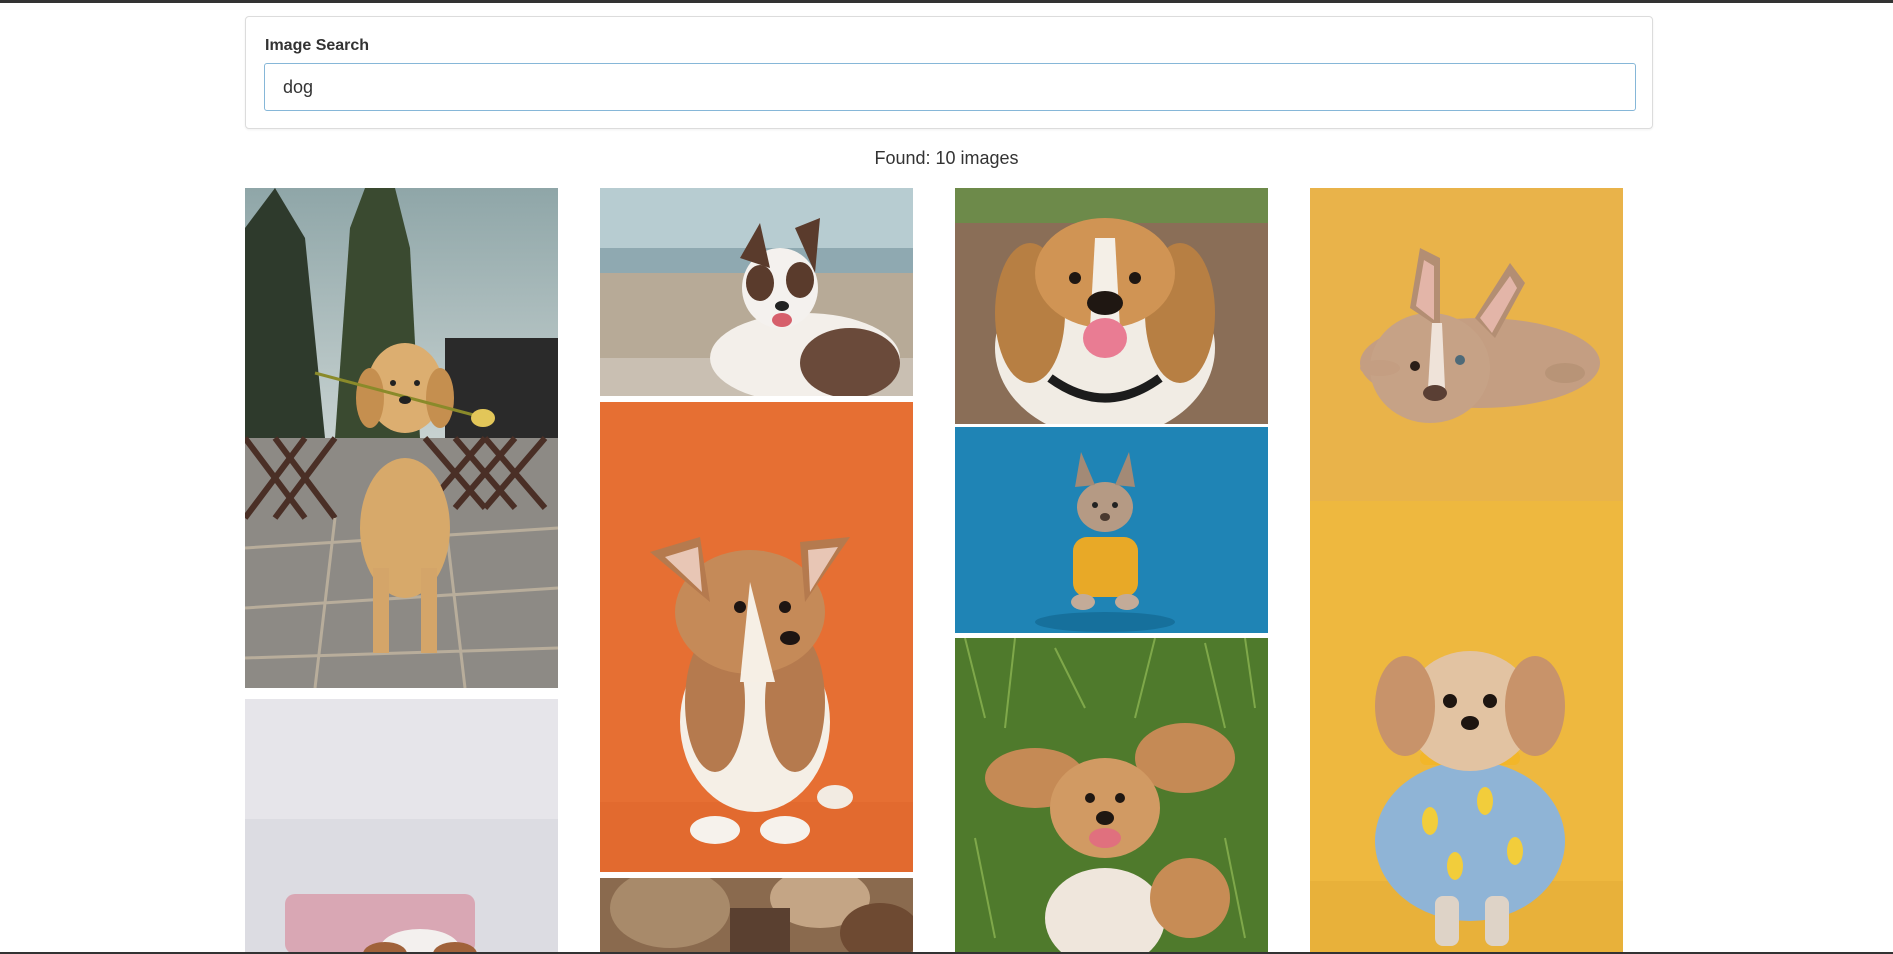 This screenshot has height=954, width=1893. Describe the element at coordinates (756, 292) in the screenshot. I see `image-australian-shepherd` at that location.